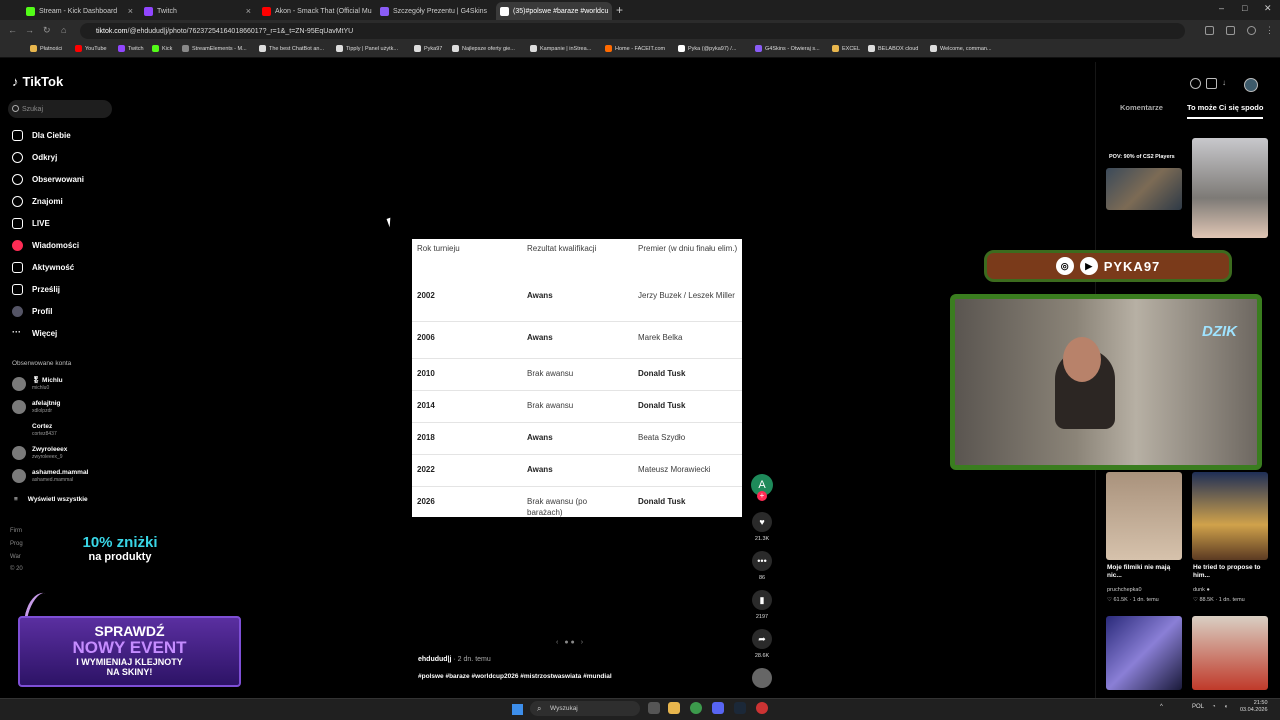 The width and height of the screenshot is (1280, 720). What do you see at coordinates (517, 709) in the screenshot?
I see `windows-start-icon` at bounding box center [517, 709].